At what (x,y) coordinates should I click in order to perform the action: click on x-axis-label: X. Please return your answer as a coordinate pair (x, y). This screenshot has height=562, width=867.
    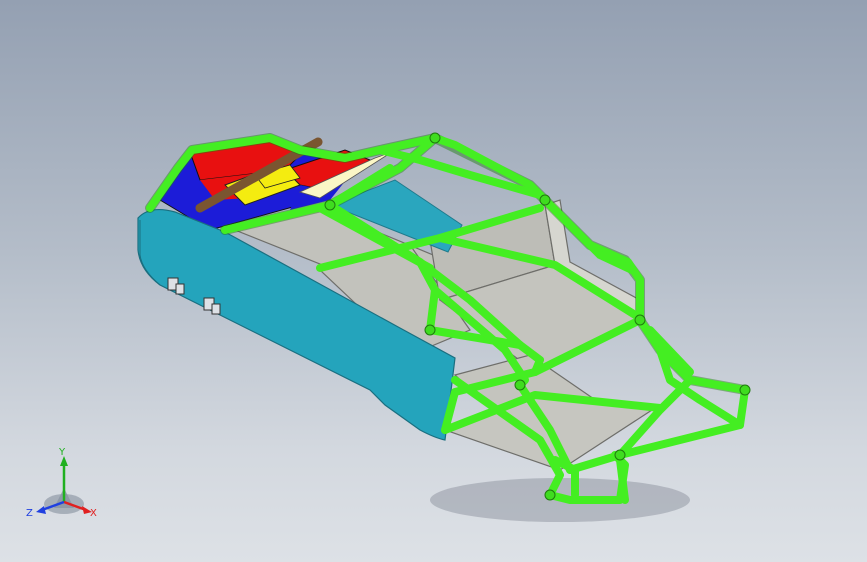
    Looking at the image, I should click on (93, 513).